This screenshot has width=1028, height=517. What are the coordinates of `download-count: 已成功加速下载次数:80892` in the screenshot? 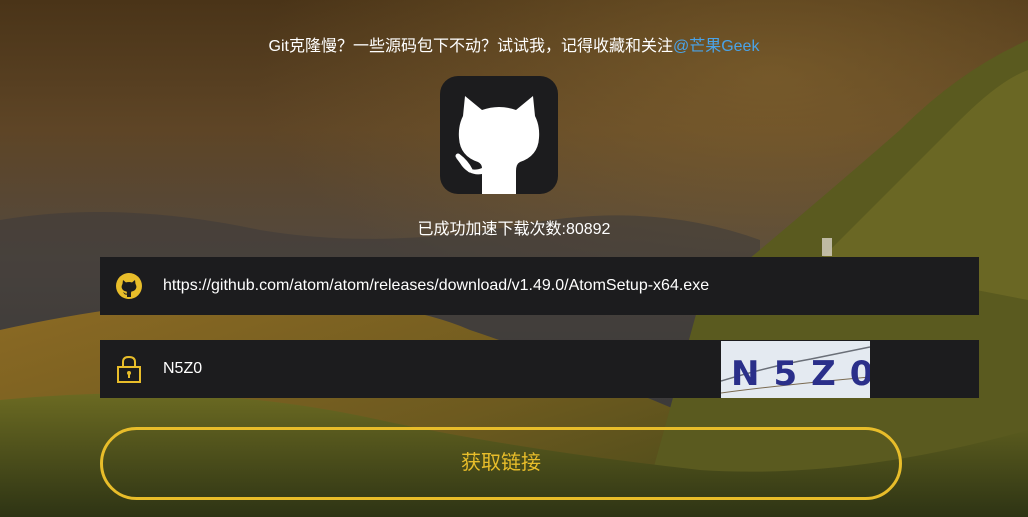 It's located at (514, 229).